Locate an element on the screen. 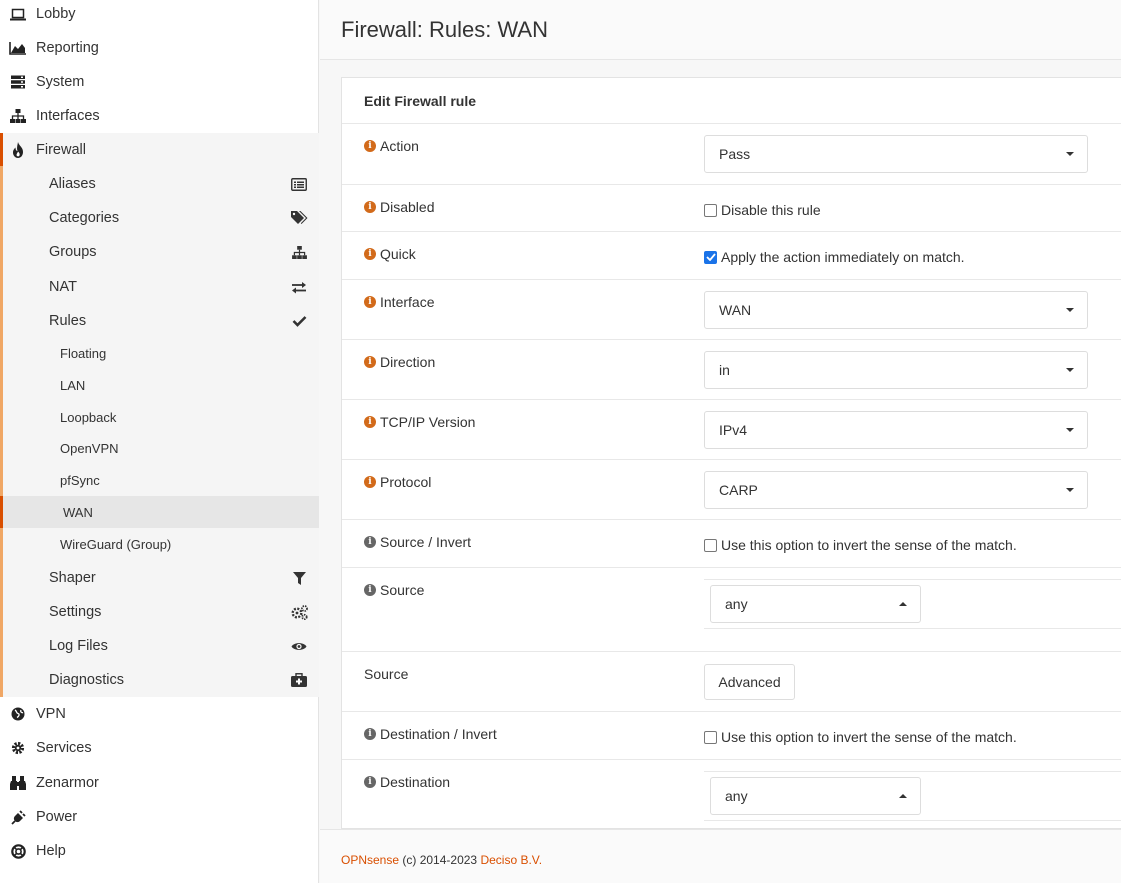 This screenshot has width=1121, height=883. action-value: Pass is located at coordinates (735, 154).